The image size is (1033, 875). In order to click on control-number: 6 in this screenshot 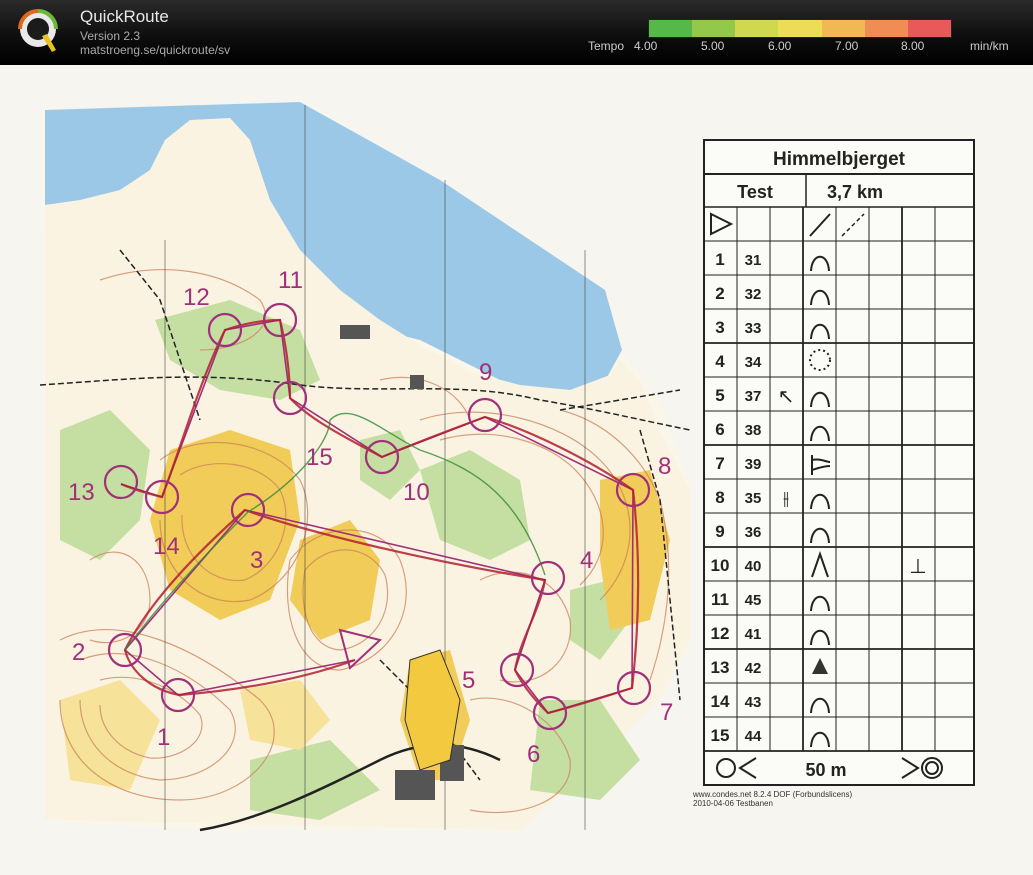, I will do `click(533, 754)`.